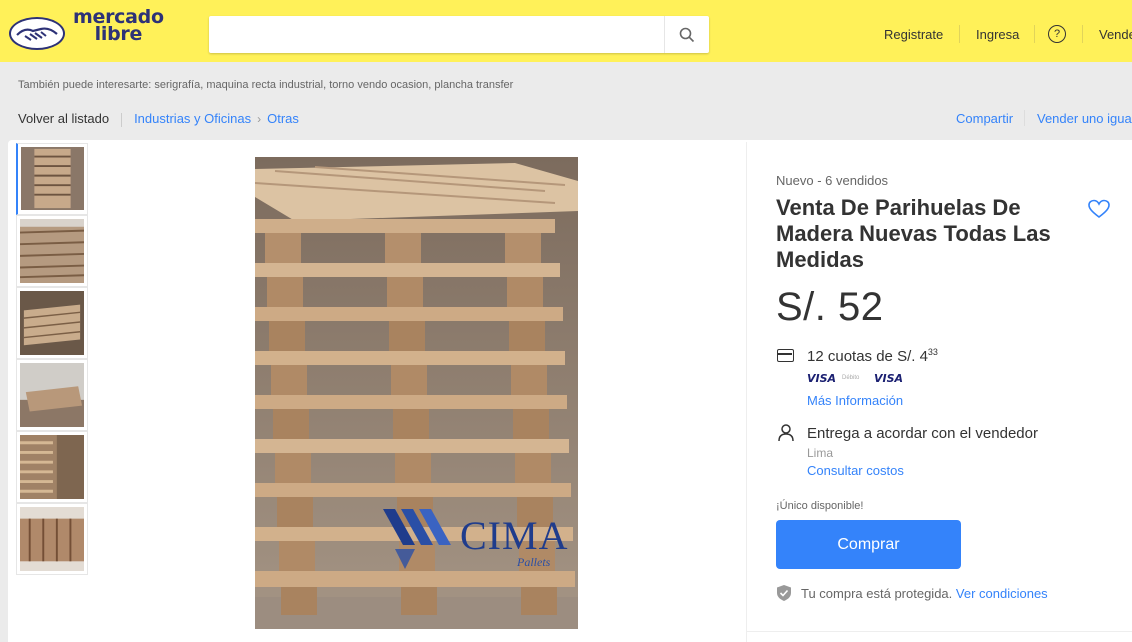 The image size is (1132, 642). I want to click on stock-status: ¡Único disponible!, so click(820, 506).